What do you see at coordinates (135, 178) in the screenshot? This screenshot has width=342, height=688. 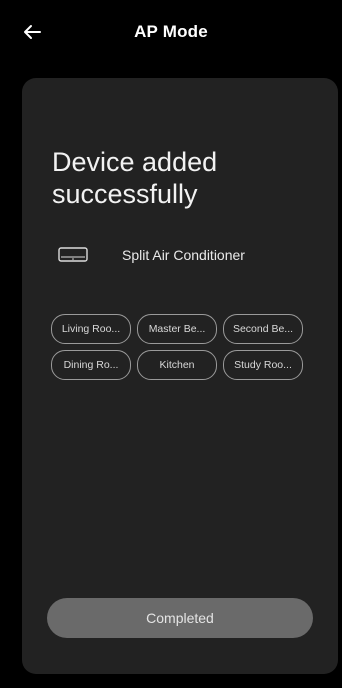 I see `success-heading: Device added successfully` at bounding box center [135, 178].